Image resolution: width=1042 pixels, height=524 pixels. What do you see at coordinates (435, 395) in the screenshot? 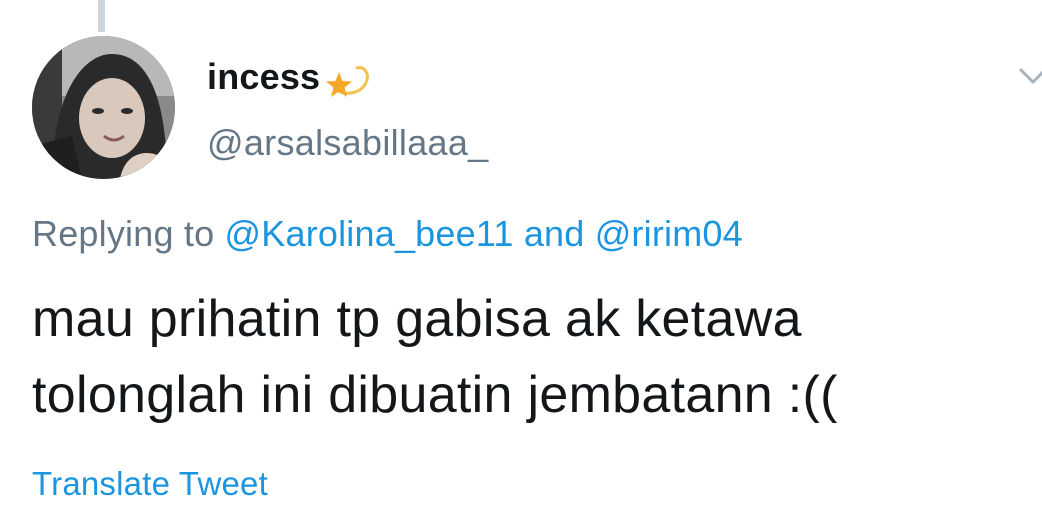
I see `tweet-text-line: tolonglah ini dibuatin jembatann :((` at bounding box center [435, 395].